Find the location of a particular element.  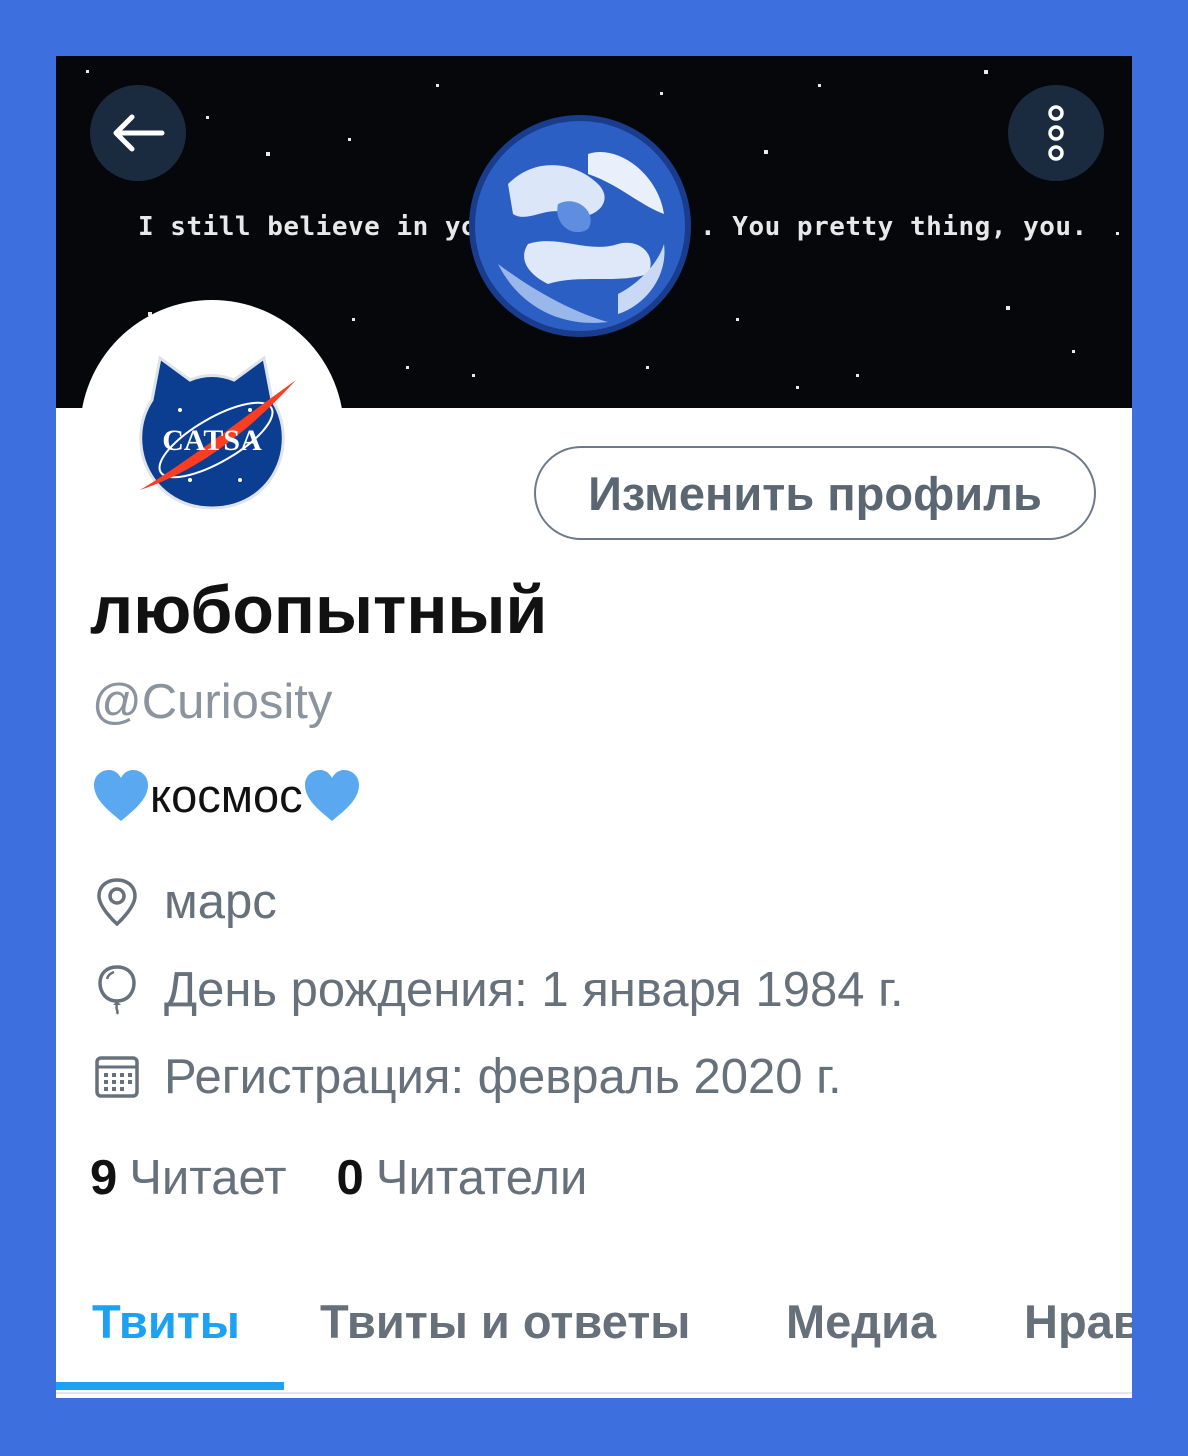

birthday-row: День рождения: 1 января 1984 г. is located at coordinates (498, 990).